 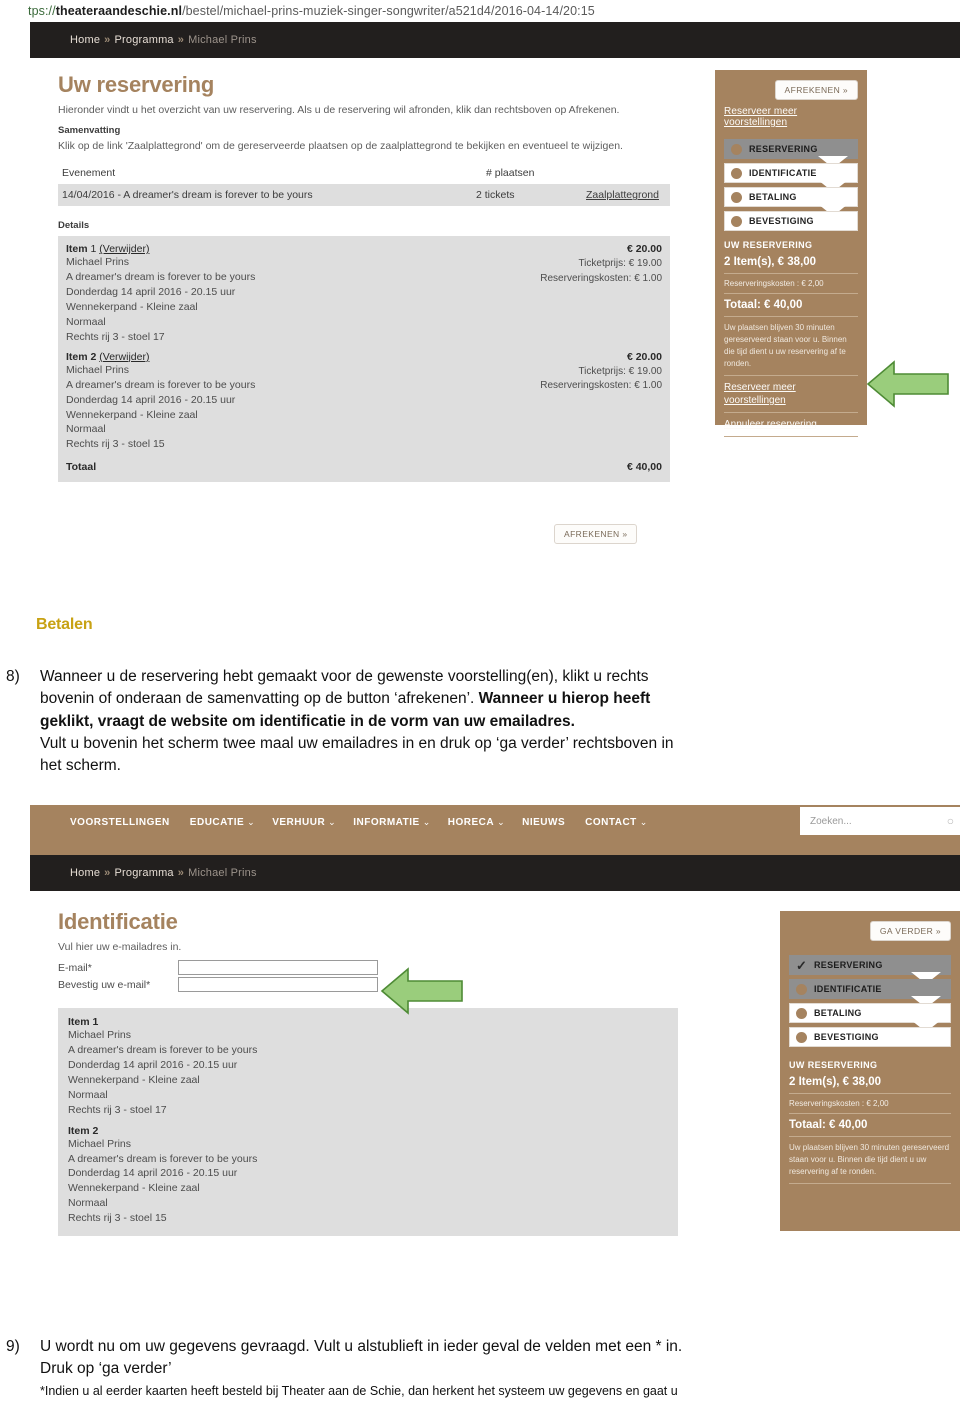 I want to click on step-reservering: ✓ RESERVERING, so click(x=870, y=969).